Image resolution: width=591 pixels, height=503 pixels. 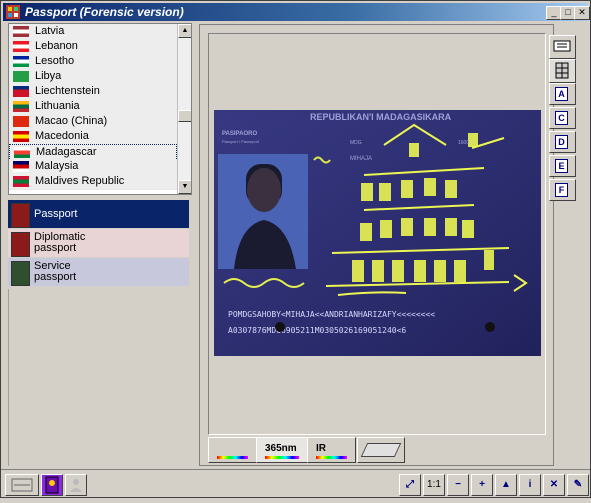 What do you see at coordinates (241, 141) in the screenshot?
I see `passport-type-label-en: Passport / Passeport` at bounding box center [241, 141].